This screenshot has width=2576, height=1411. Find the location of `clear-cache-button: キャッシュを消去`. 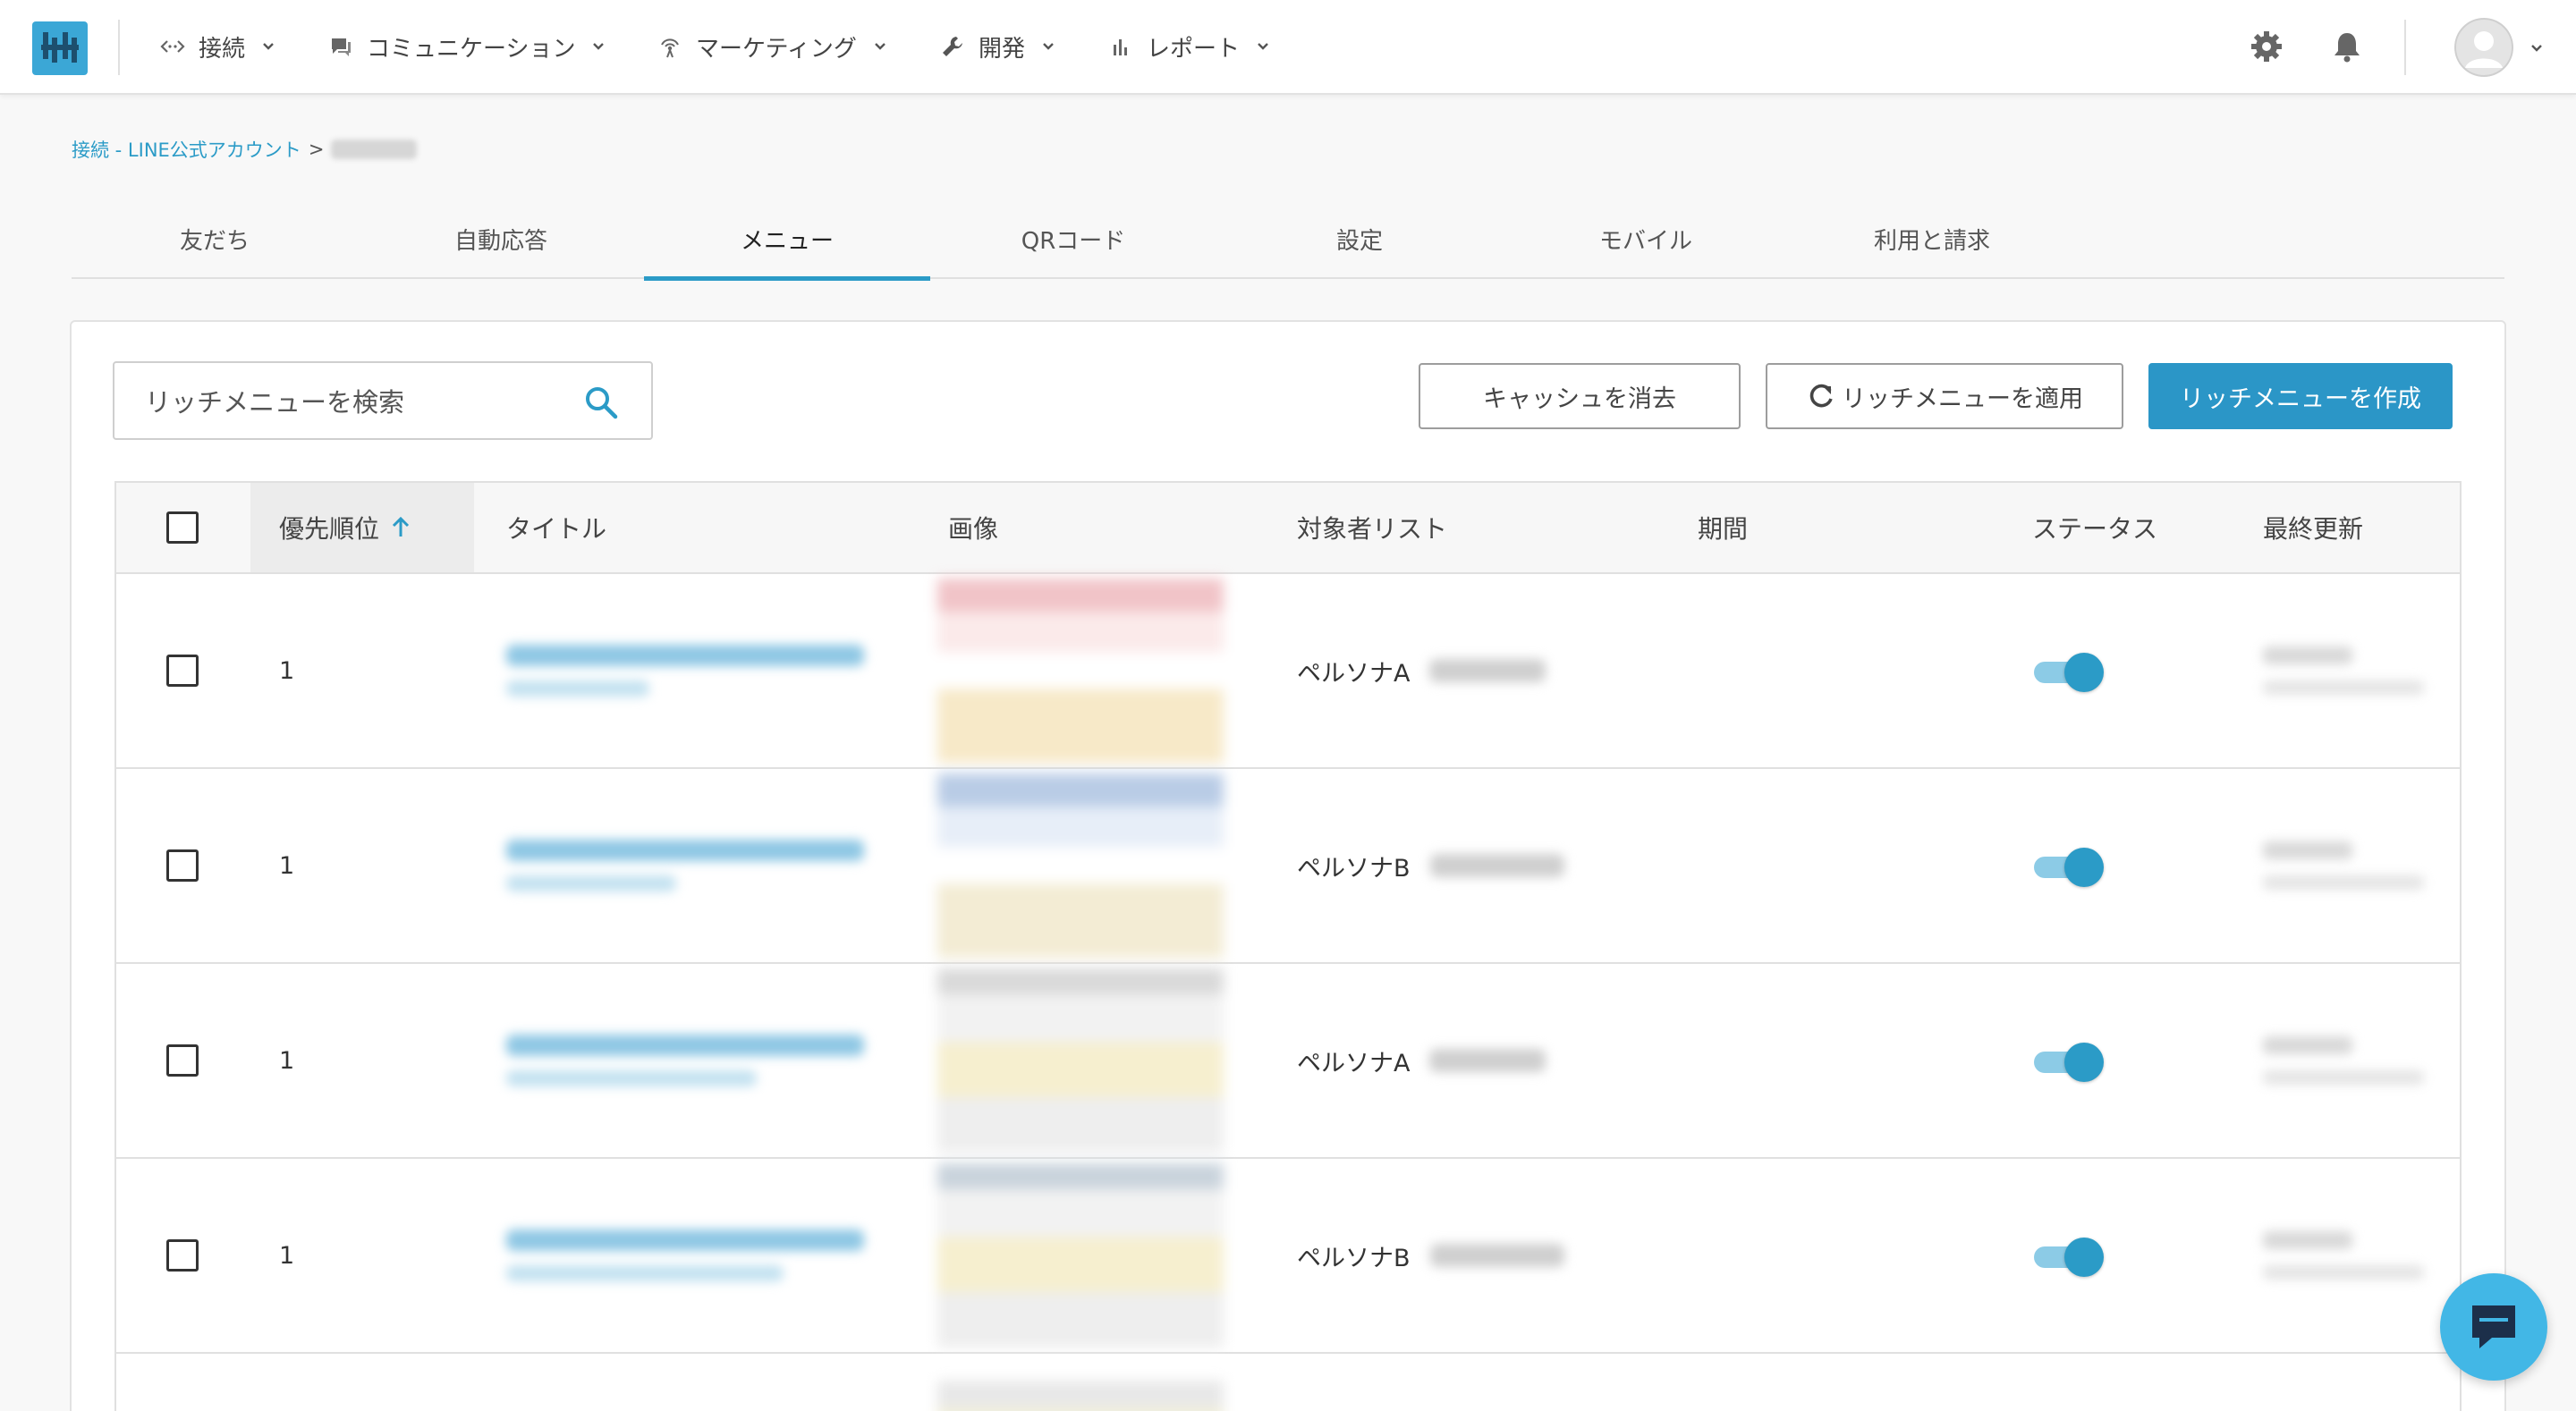

clear-cache-button: キャッシュを消去 is located at coordinates (1580, 396).